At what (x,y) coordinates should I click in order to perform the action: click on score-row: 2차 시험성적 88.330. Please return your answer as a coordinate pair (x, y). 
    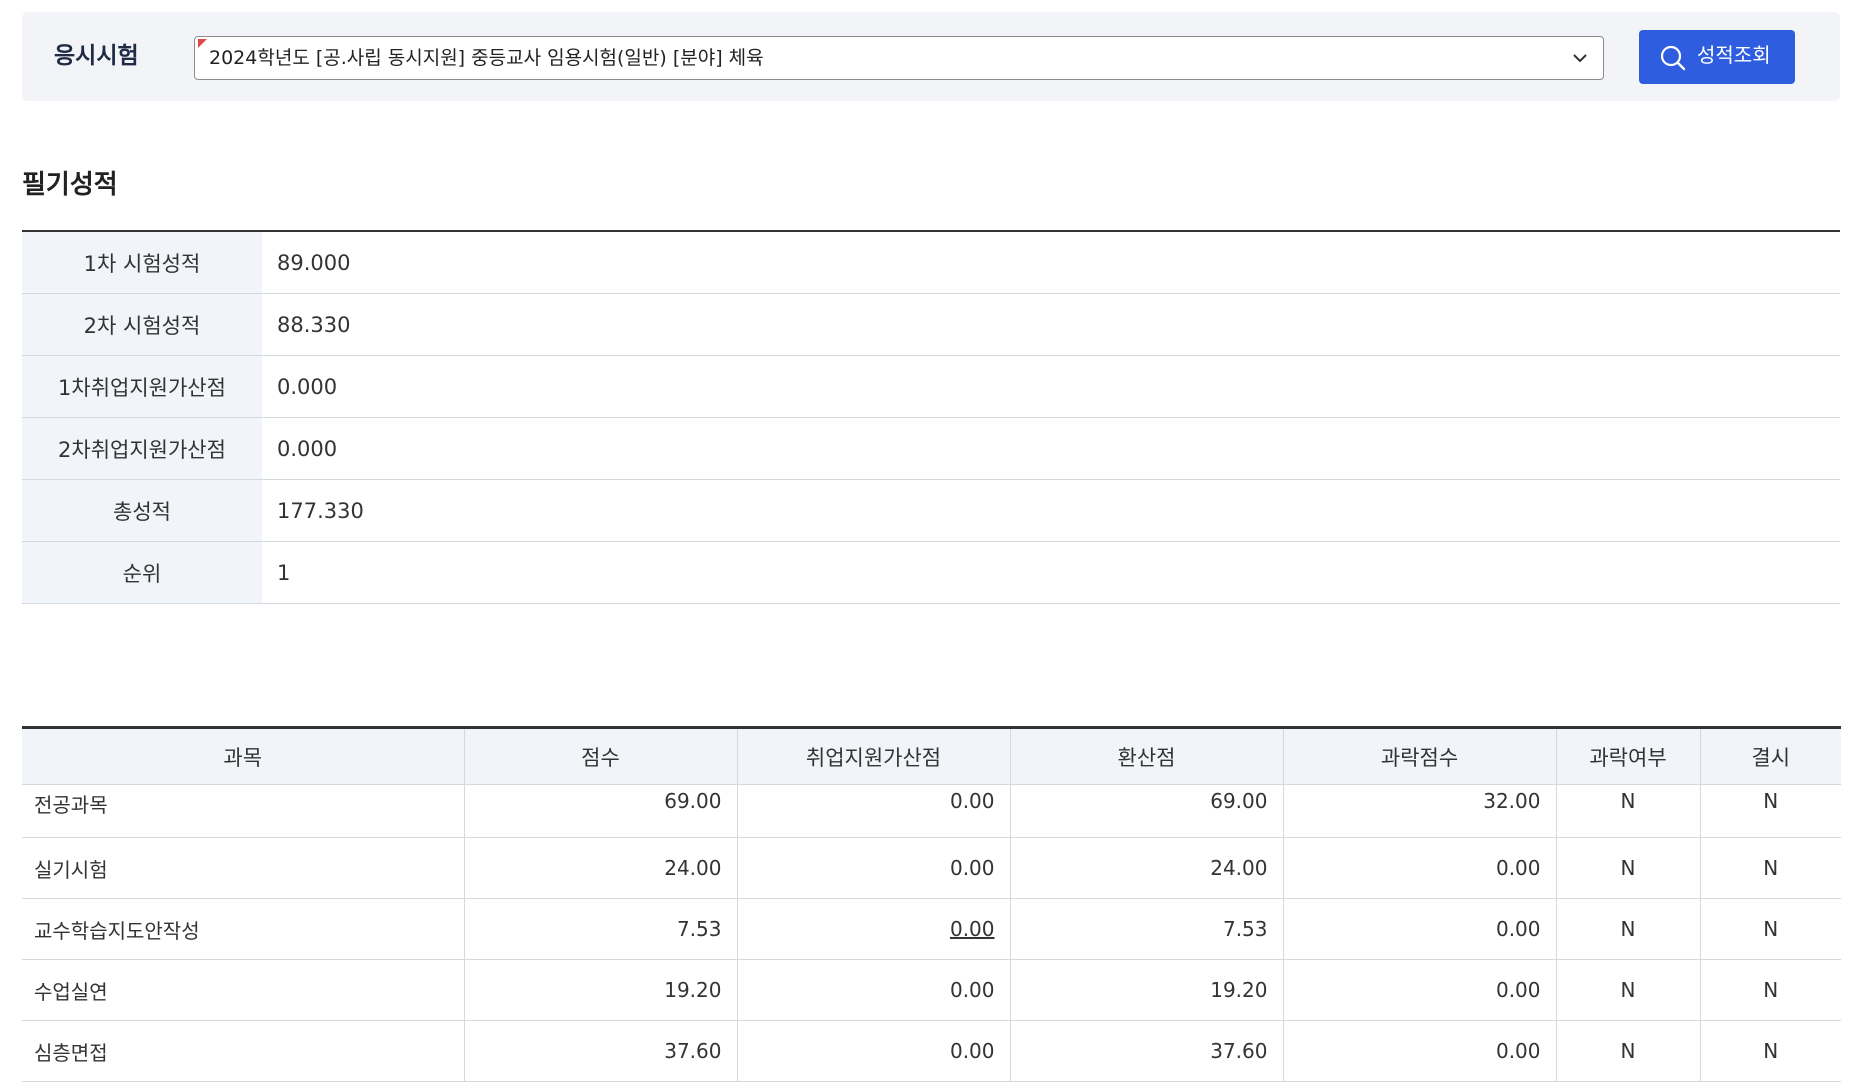
    Looking at the image, I should click on (931, 324).